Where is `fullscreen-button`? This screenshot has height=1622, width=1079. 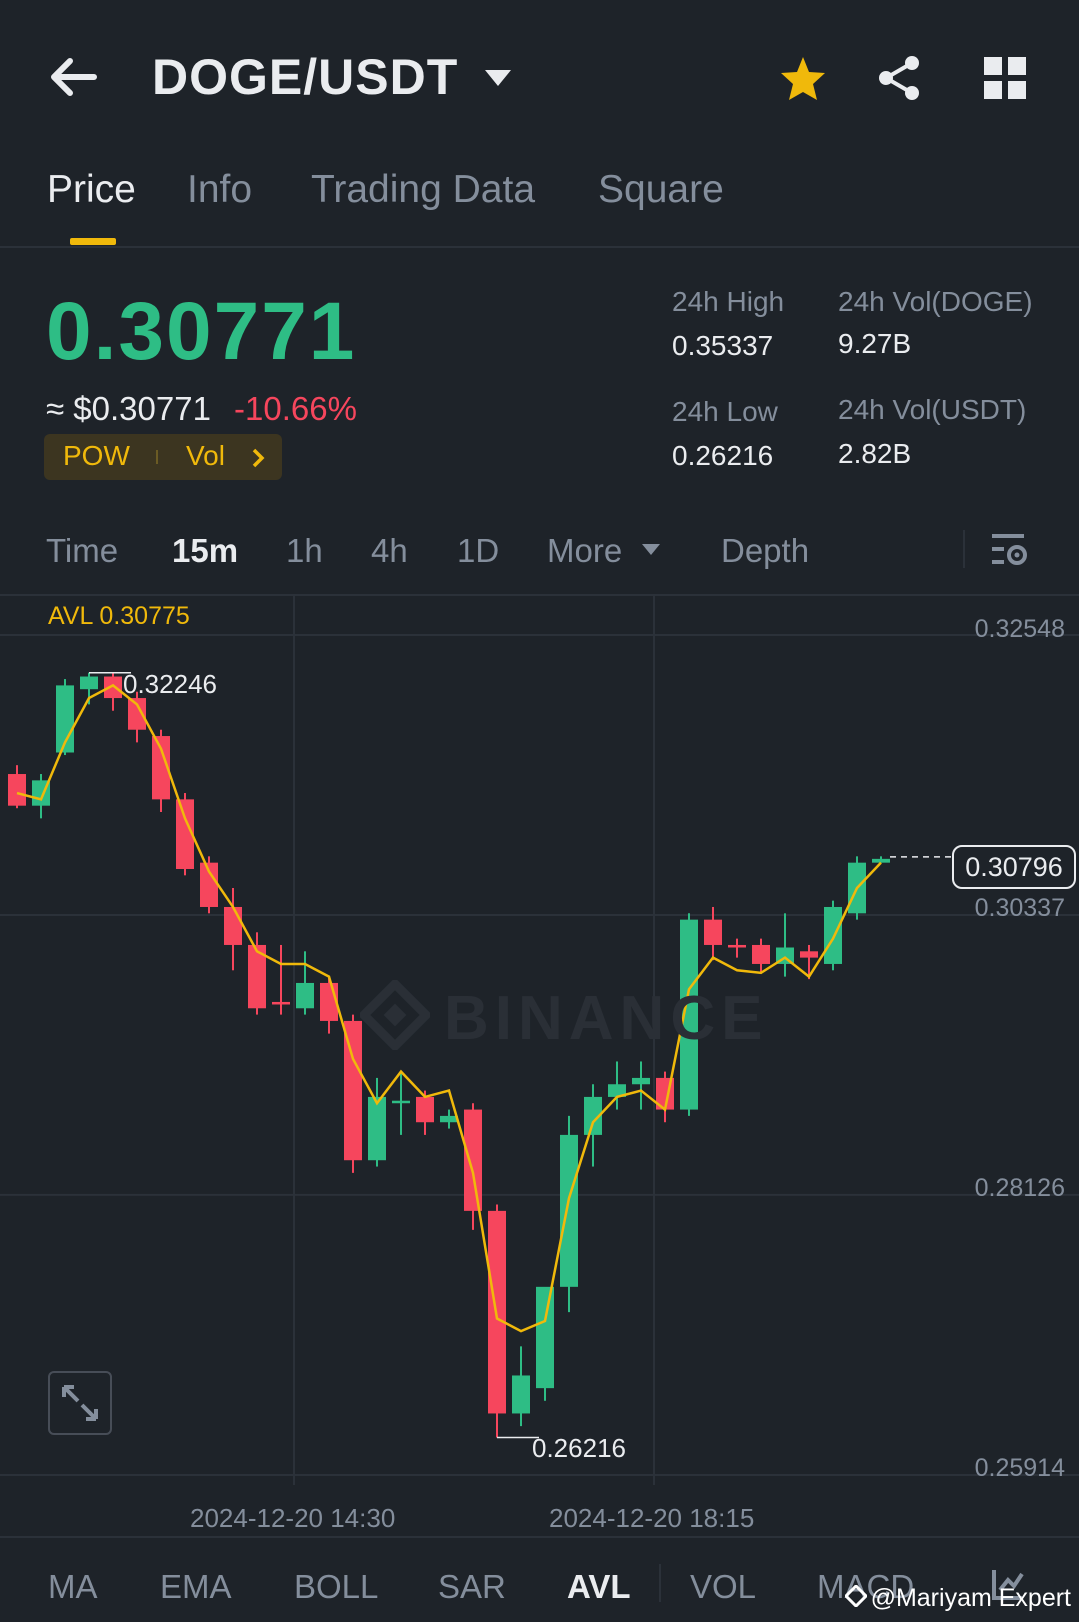
fullscreen-button is located at coordinates (80, 1403).